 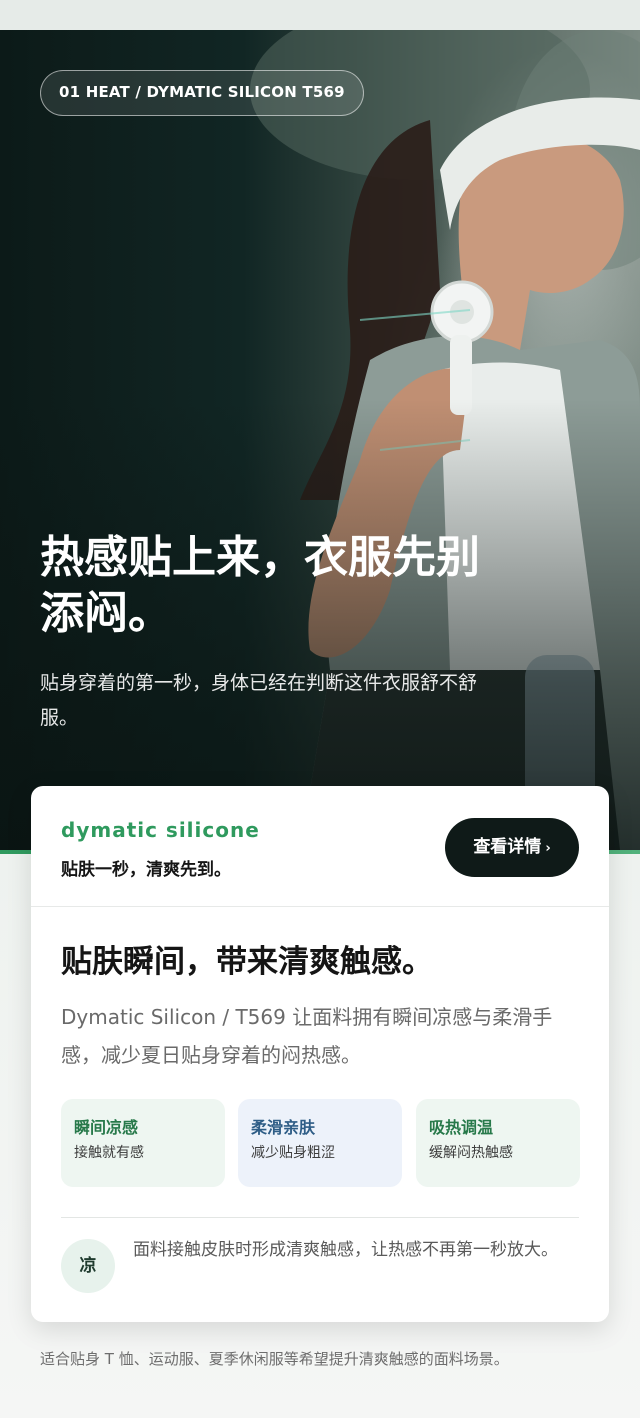 I want to click on footnote: 适合贴身 T 恤、运动服、夏季休闲服等希望提升清爽触感的面料场景。, so click(x=274, y=1359).